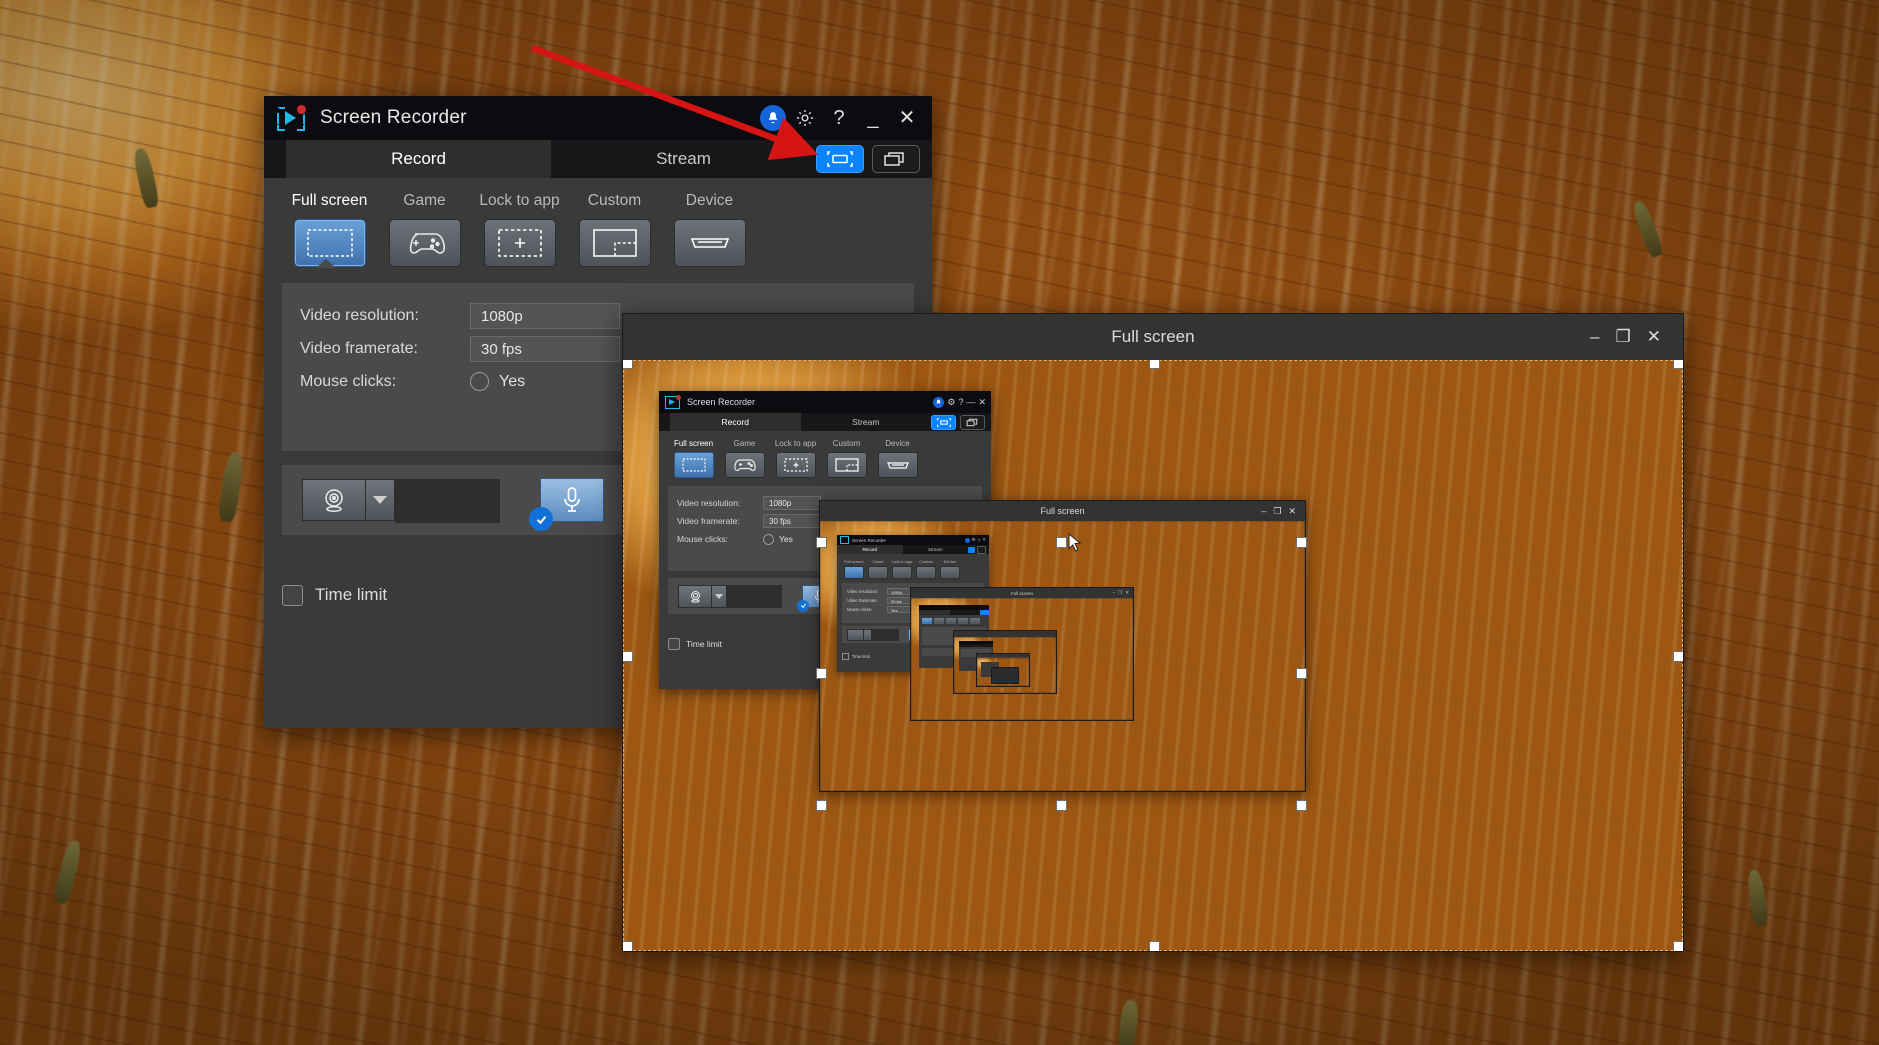 The height and width of the screenshot is (1045, 1879). I want to click on nested-tab-record: Record, so click(735, 422).